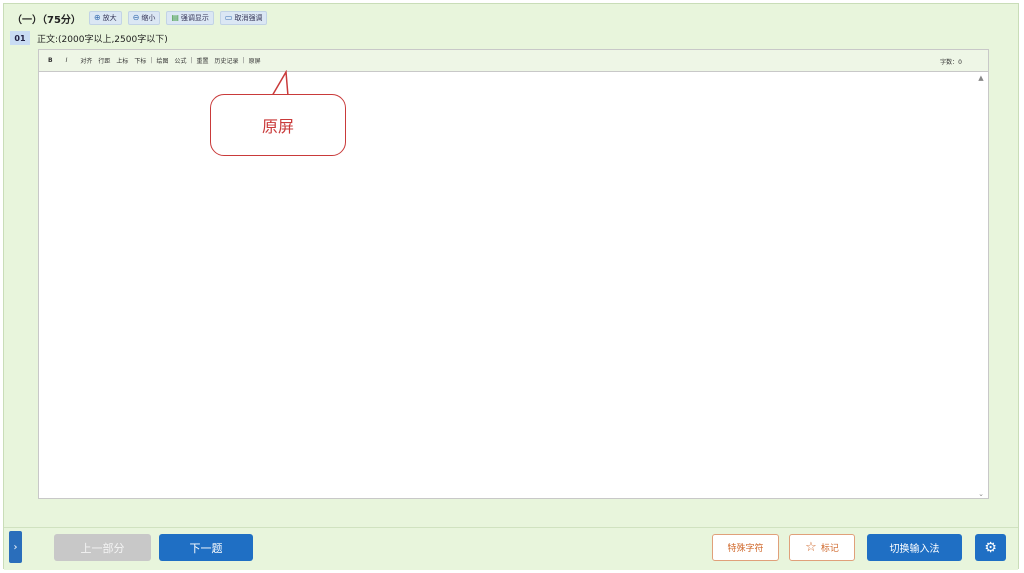  Describe the element at coordinates (122, 60) in the screenshot. I see `superscript-button: 上标` at that location.